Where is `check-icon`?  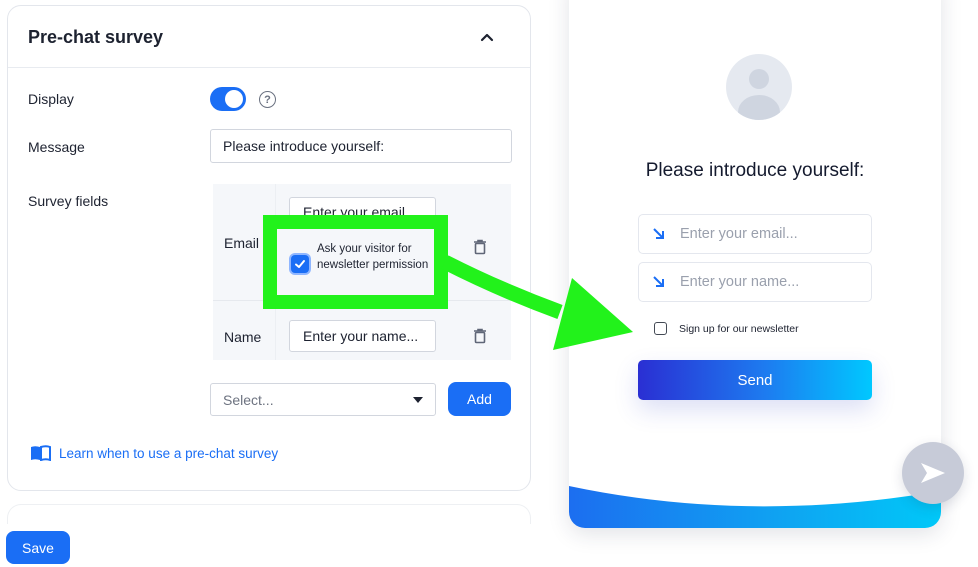 check-icon is located at coordinates (300, 264).